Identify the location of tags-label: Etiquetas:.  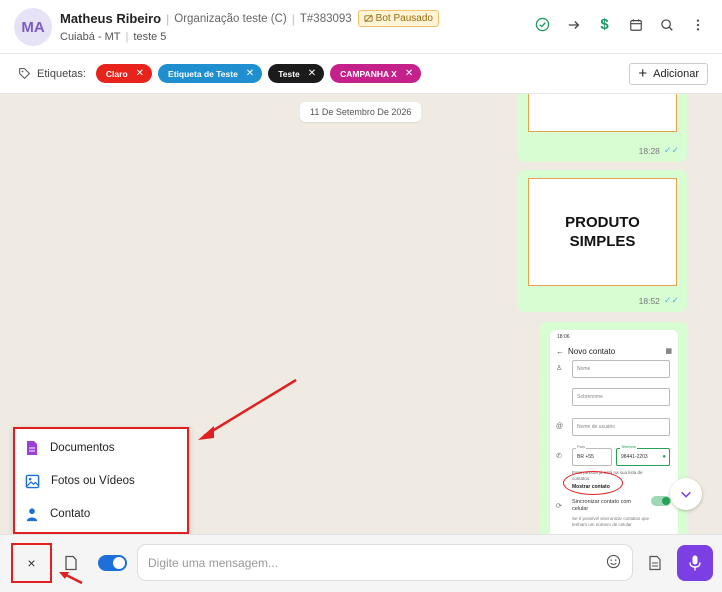
(61, 73).